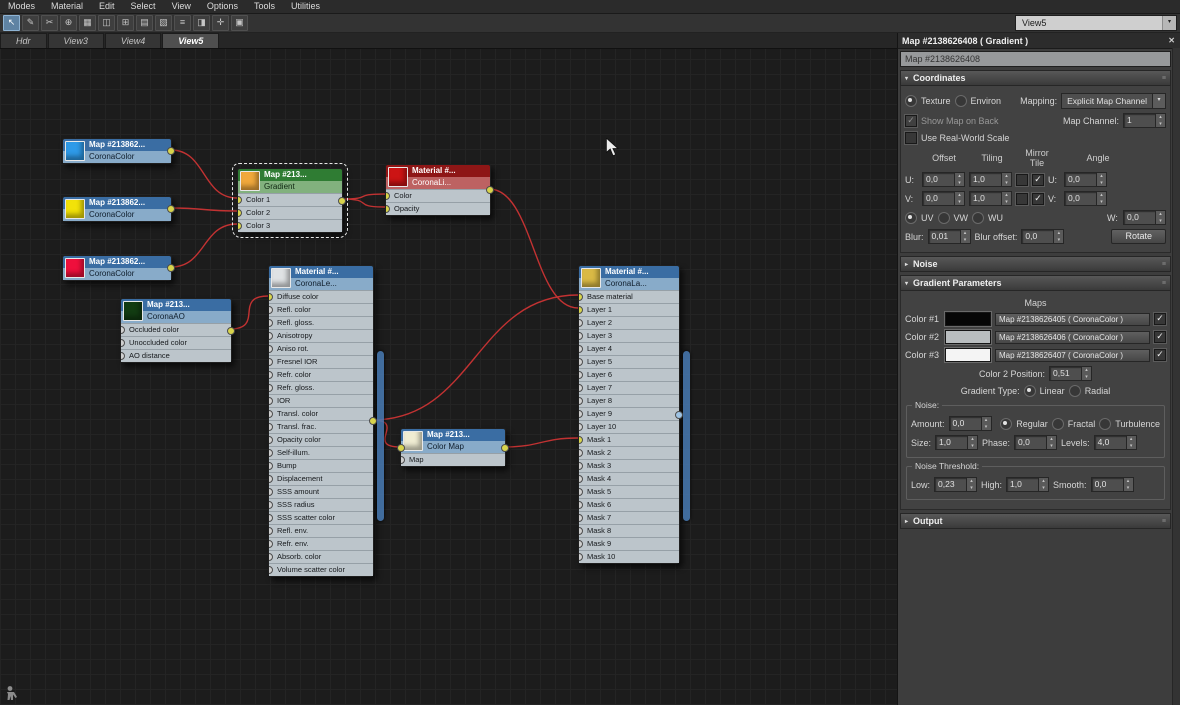 This screenshot has width=1180, height=705. What do you see at coordinates (87, 23) in the screenshot?
I see `material-library-icon: ▦` at bounding box center [87, 23].